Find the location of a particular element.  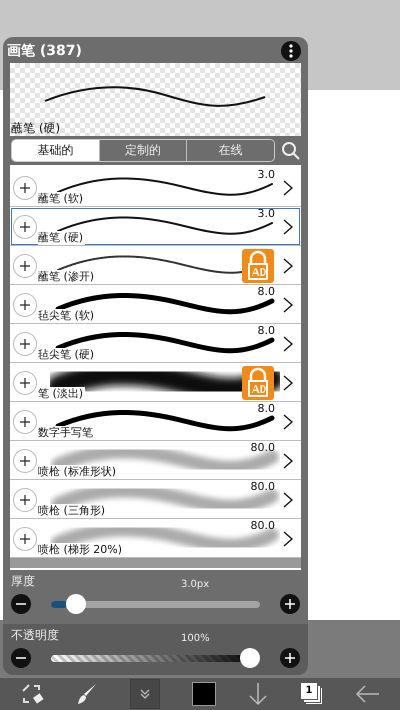

brush-name: 喷枪 (标准形状) is located at coordinates (78, 472).